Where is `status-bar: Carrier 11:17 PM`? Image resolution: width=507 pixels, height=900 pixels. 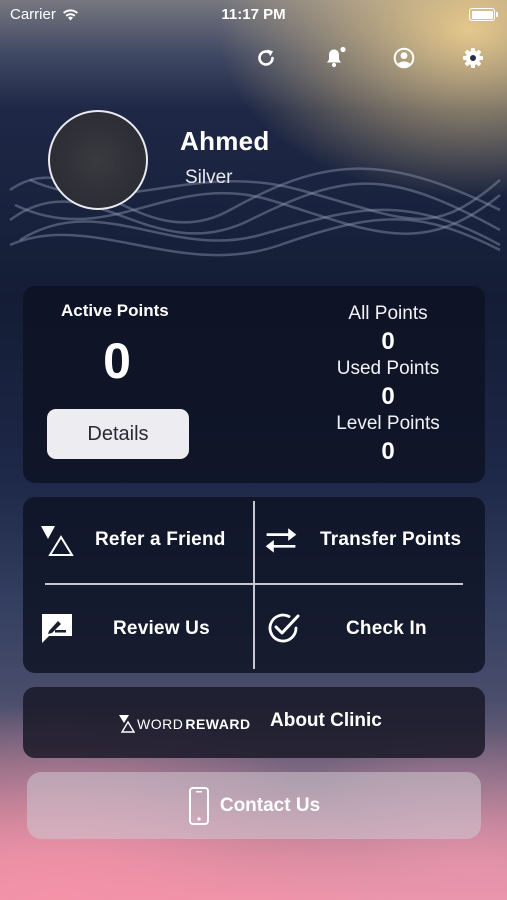 status-bar: Carrier 11:17 PM is located at coordinates (253, 15).